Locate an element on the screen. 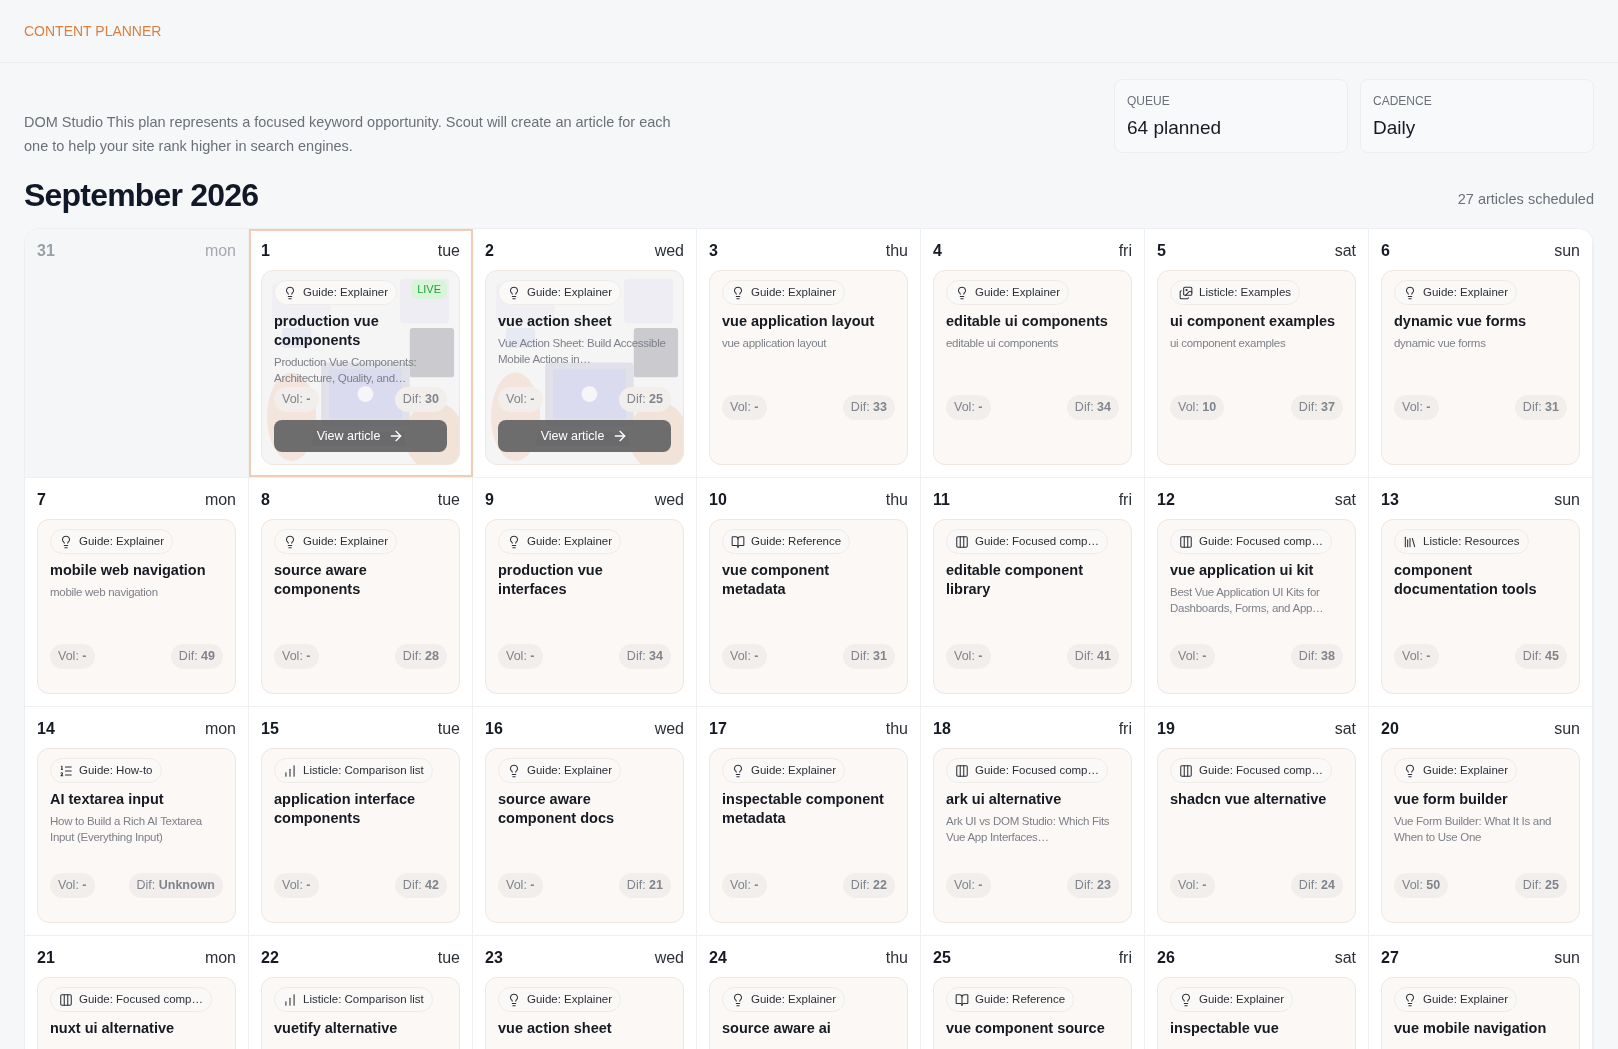  article-card: Guide: Focused comp… editable component library Vol: - Dif: 41 is located at coordinates (1032, 606).